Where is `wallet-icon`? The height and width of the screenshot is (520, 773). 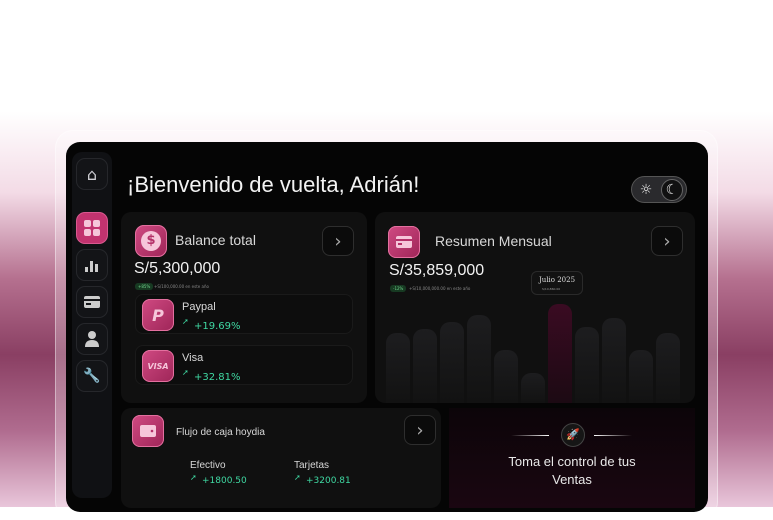
wallet-icon is located at coordinates (148, 431).